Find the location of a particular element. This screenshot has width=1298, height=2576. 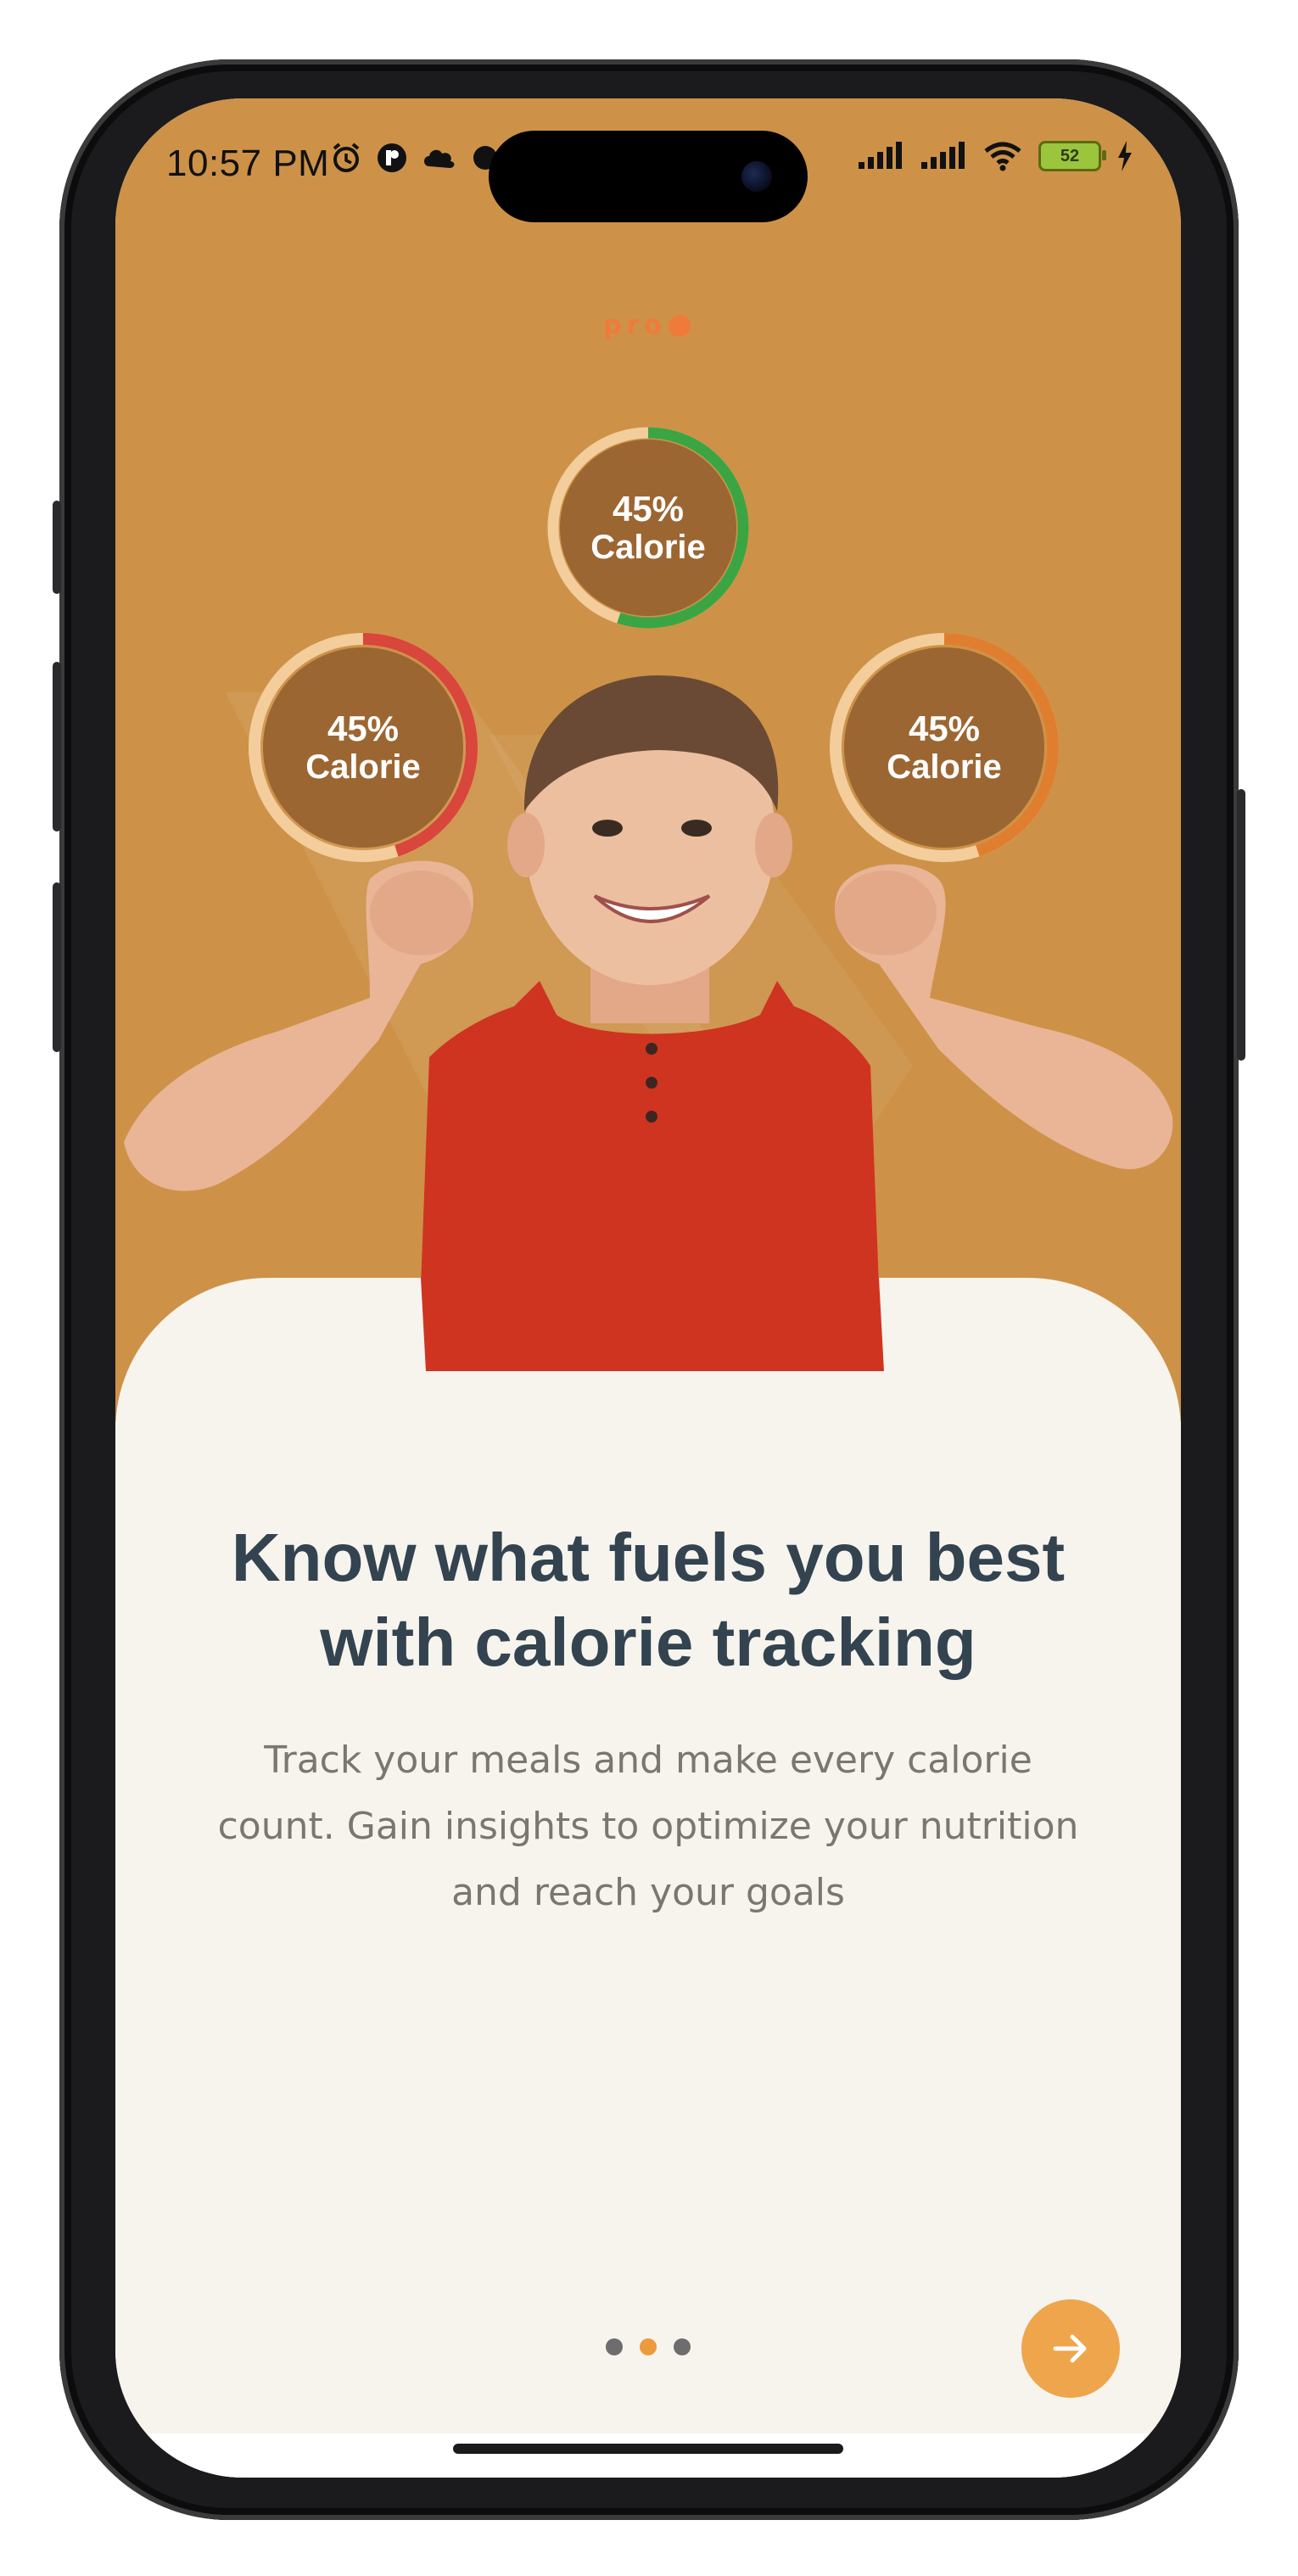

brand-logo: pro is located at coordinates (647, 325).